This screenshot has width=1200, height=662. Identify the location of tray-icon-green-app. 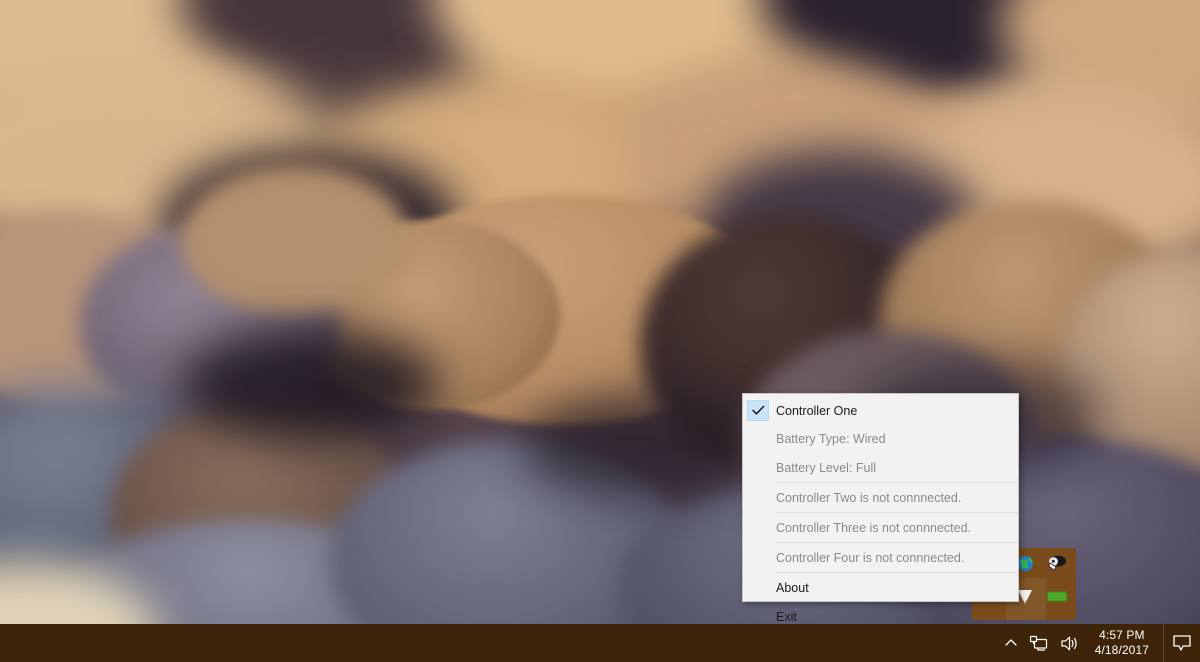
(1057, 597).